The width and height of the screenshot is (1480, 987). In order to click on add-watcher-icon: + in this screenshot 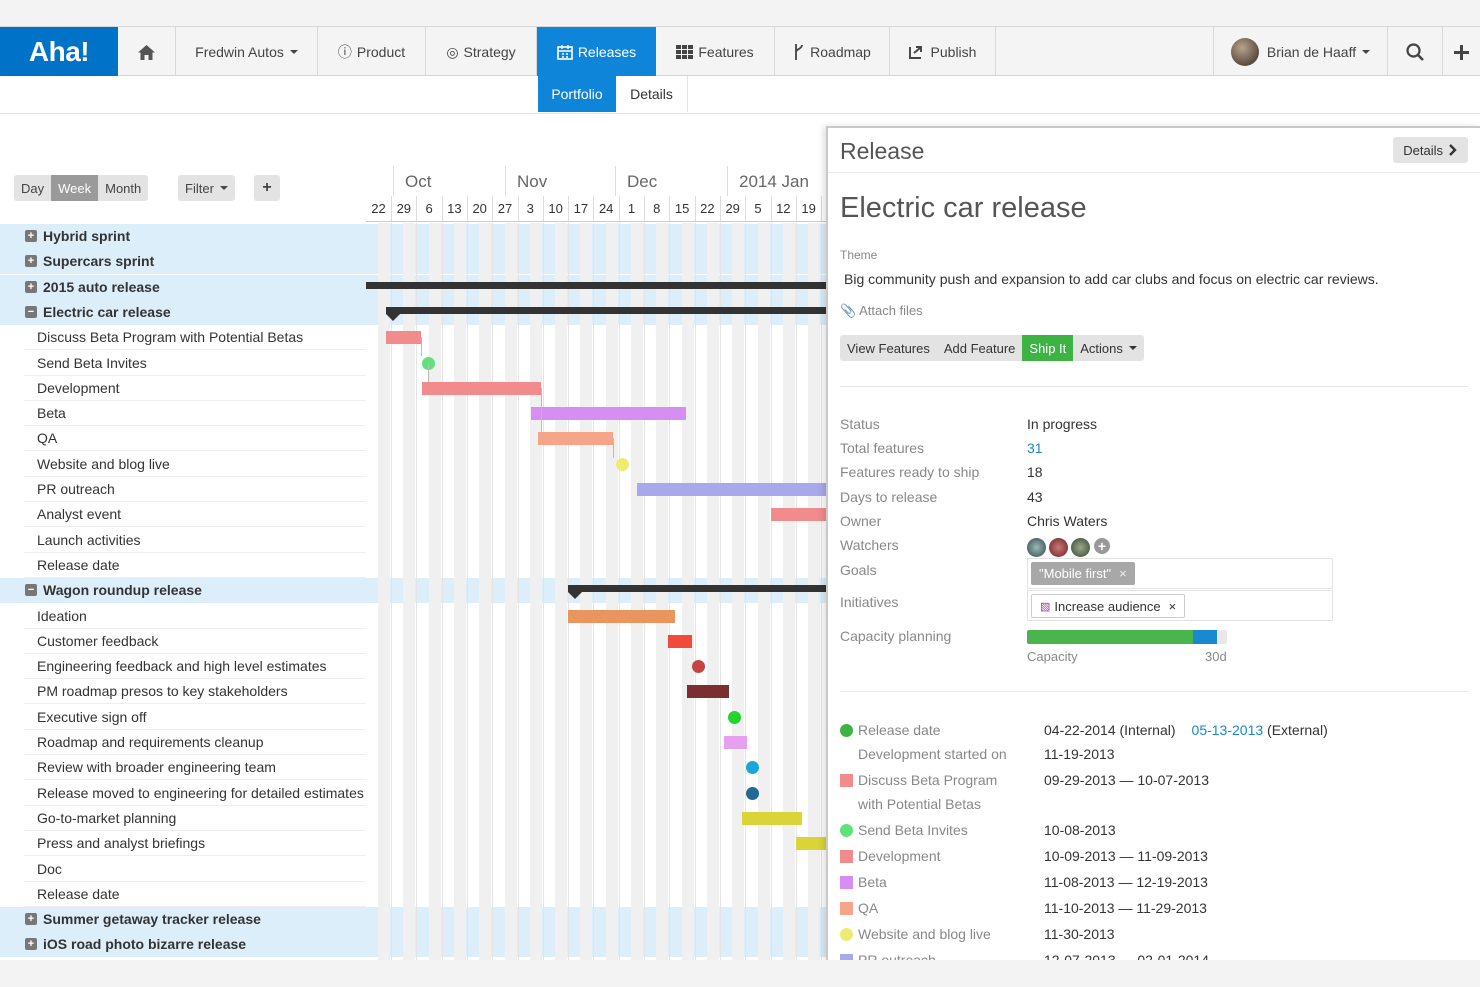, I will do `click(1102, 546)`.